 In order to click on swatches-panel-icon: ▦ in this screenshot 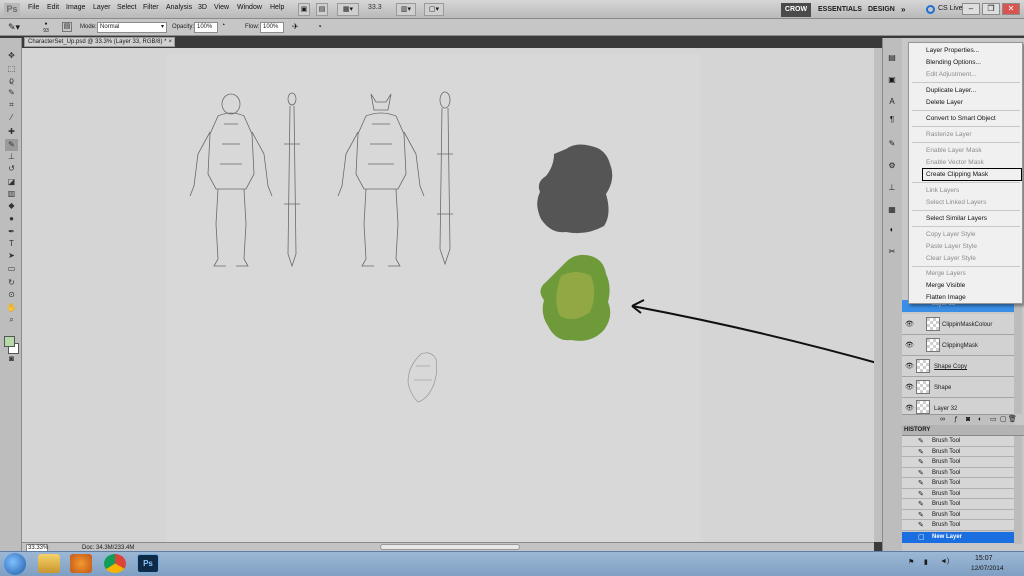, I will do `click(892, 210)`.